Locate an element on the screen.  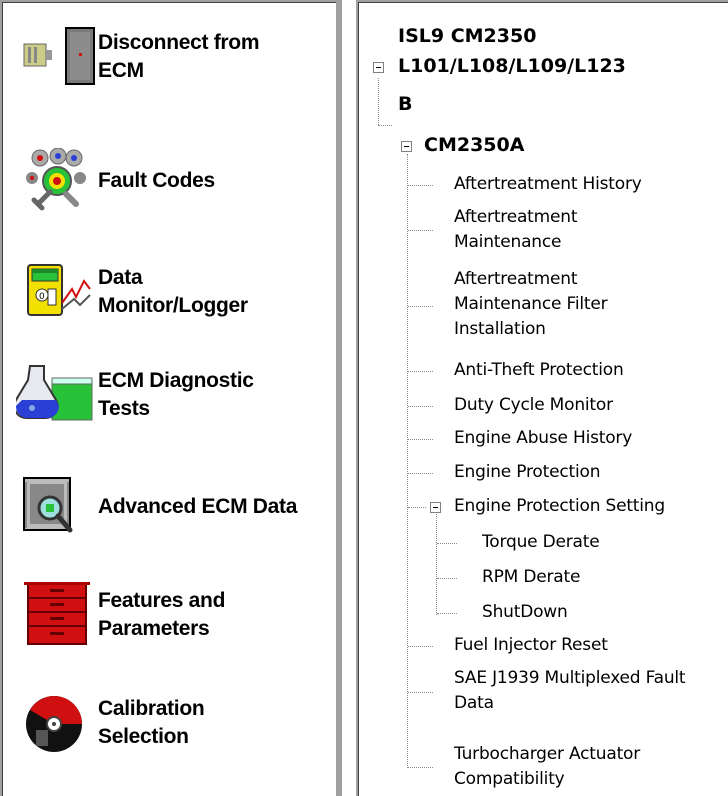
tree-node-fuel-injector-reset: Fuel Injector Reset is located at coordinates (589, 645).